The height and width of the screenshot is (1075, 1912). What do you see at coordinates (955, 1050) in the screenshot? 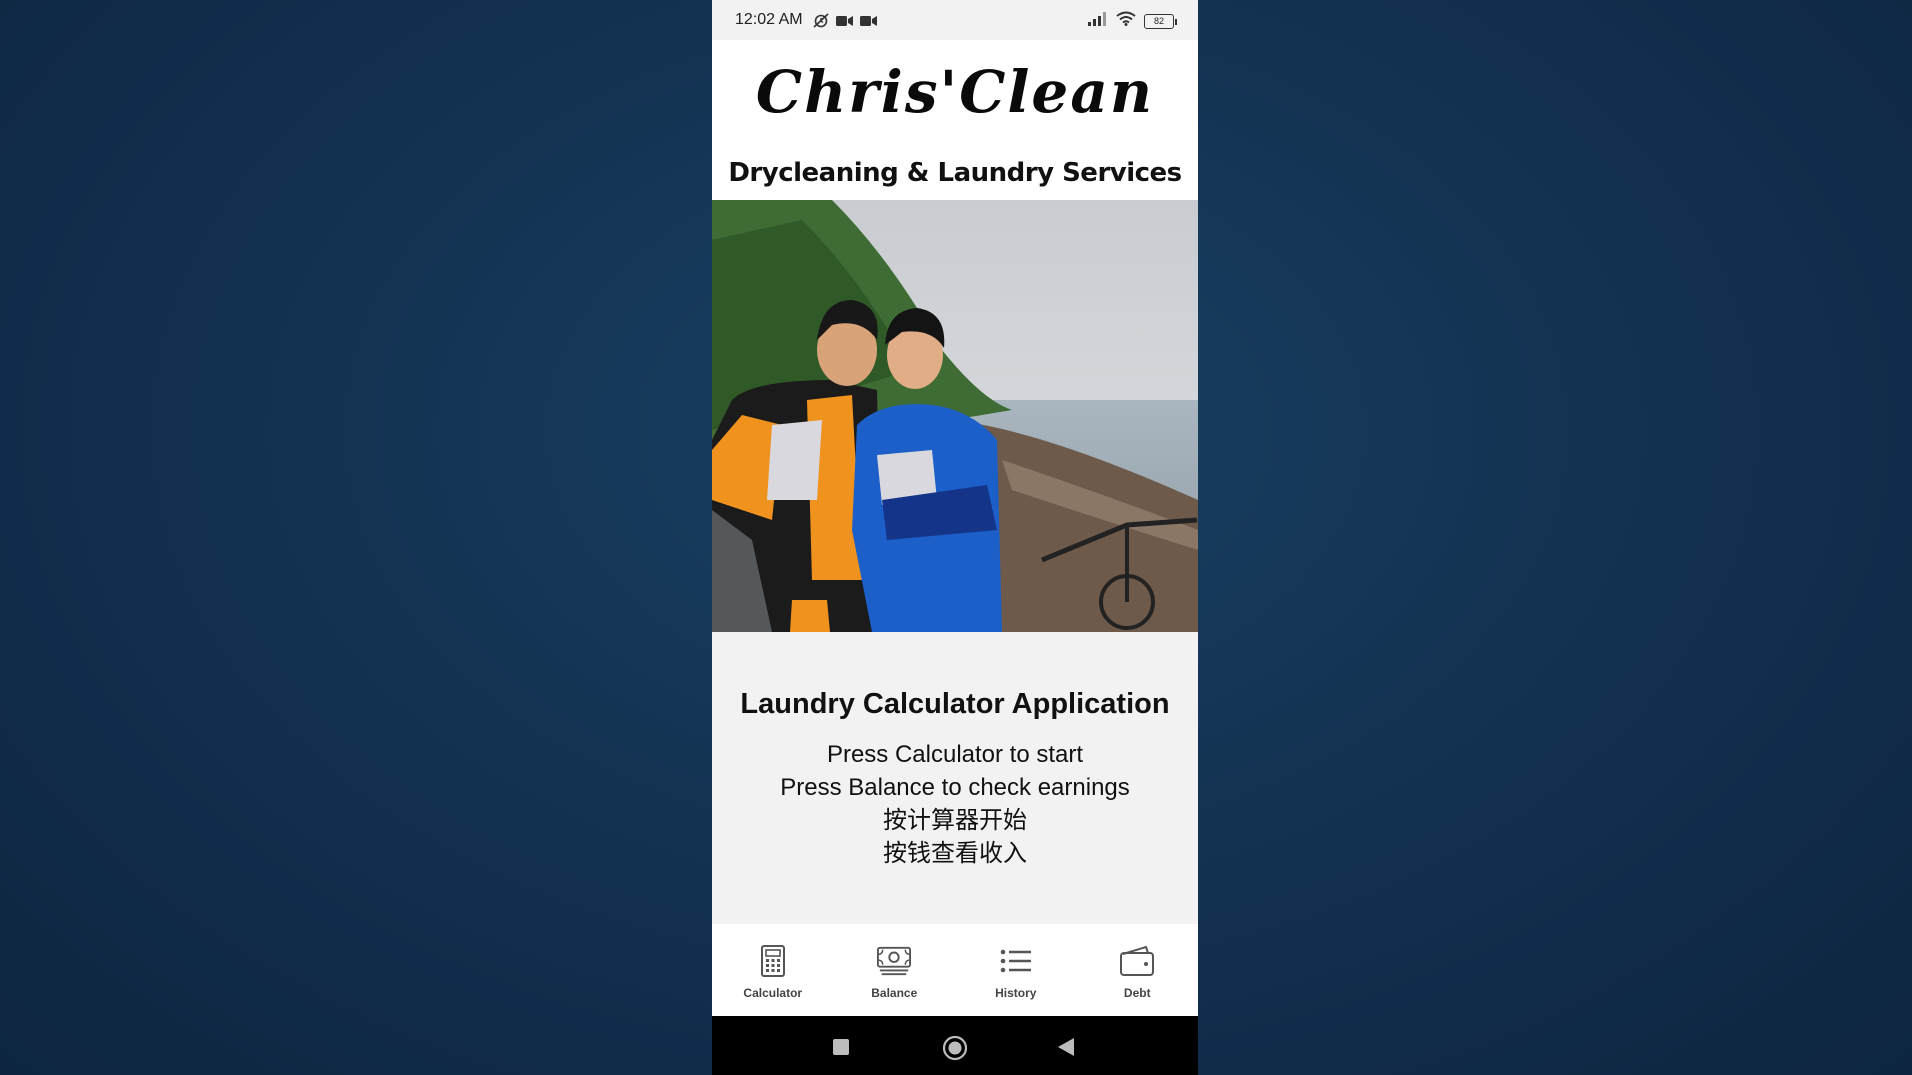
I see `home-button` at bounding box center [955, 1050].